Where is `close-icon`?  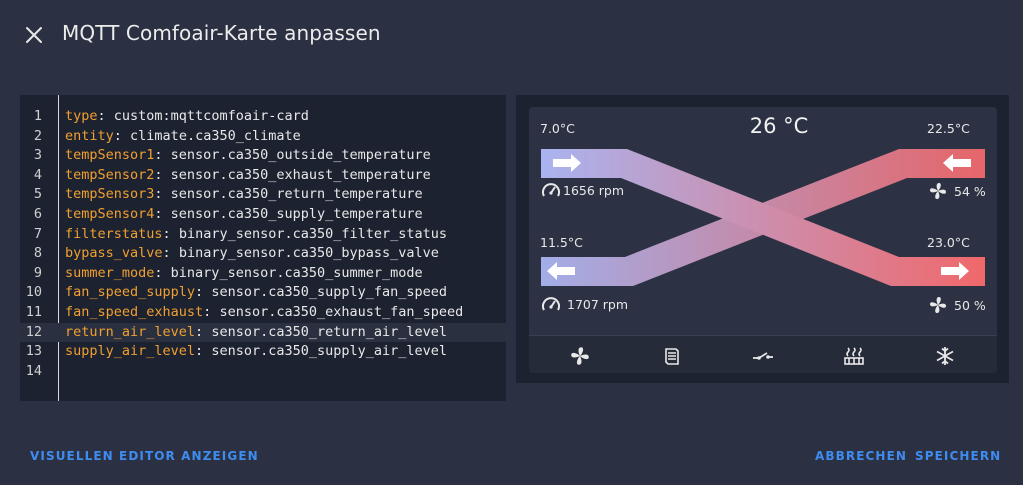 close-icon is located at coordinates (34, 35).